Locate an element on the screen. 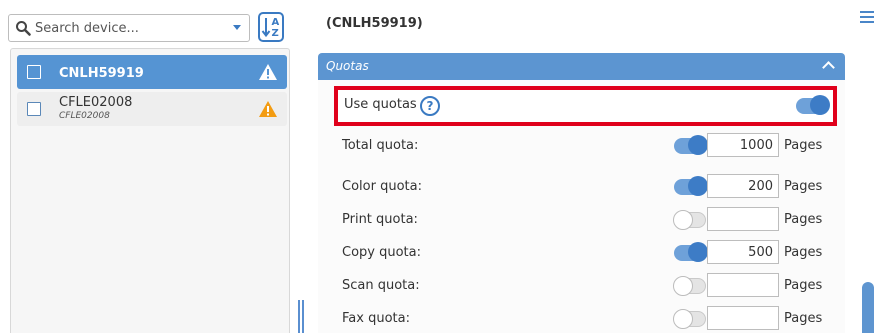 The width and height of the screenshot is (882, 333). search-input is located at coordinates (125, 28).